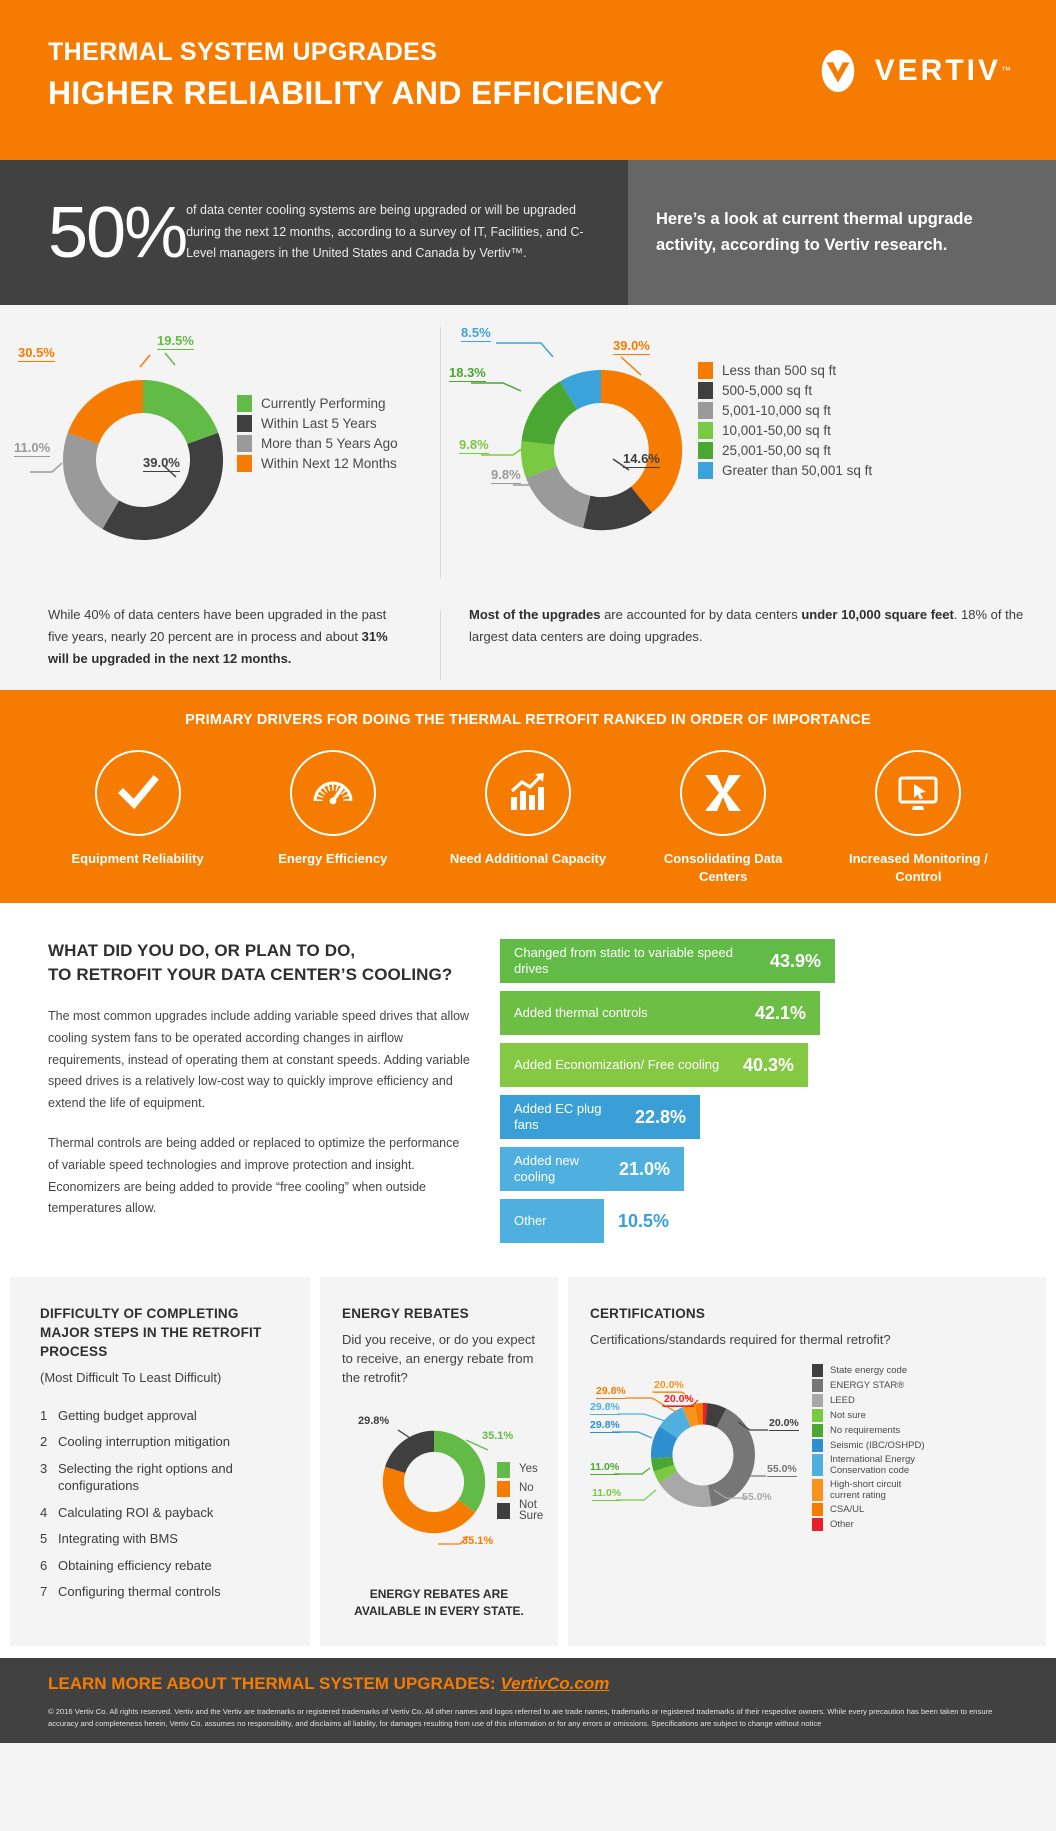 The width and height of the screenshot is (1056, 1831). What do you see at coordinates (868, 1525) in the screenshot?
I see `legend-item: Other` at bounding box center [868, 1525].